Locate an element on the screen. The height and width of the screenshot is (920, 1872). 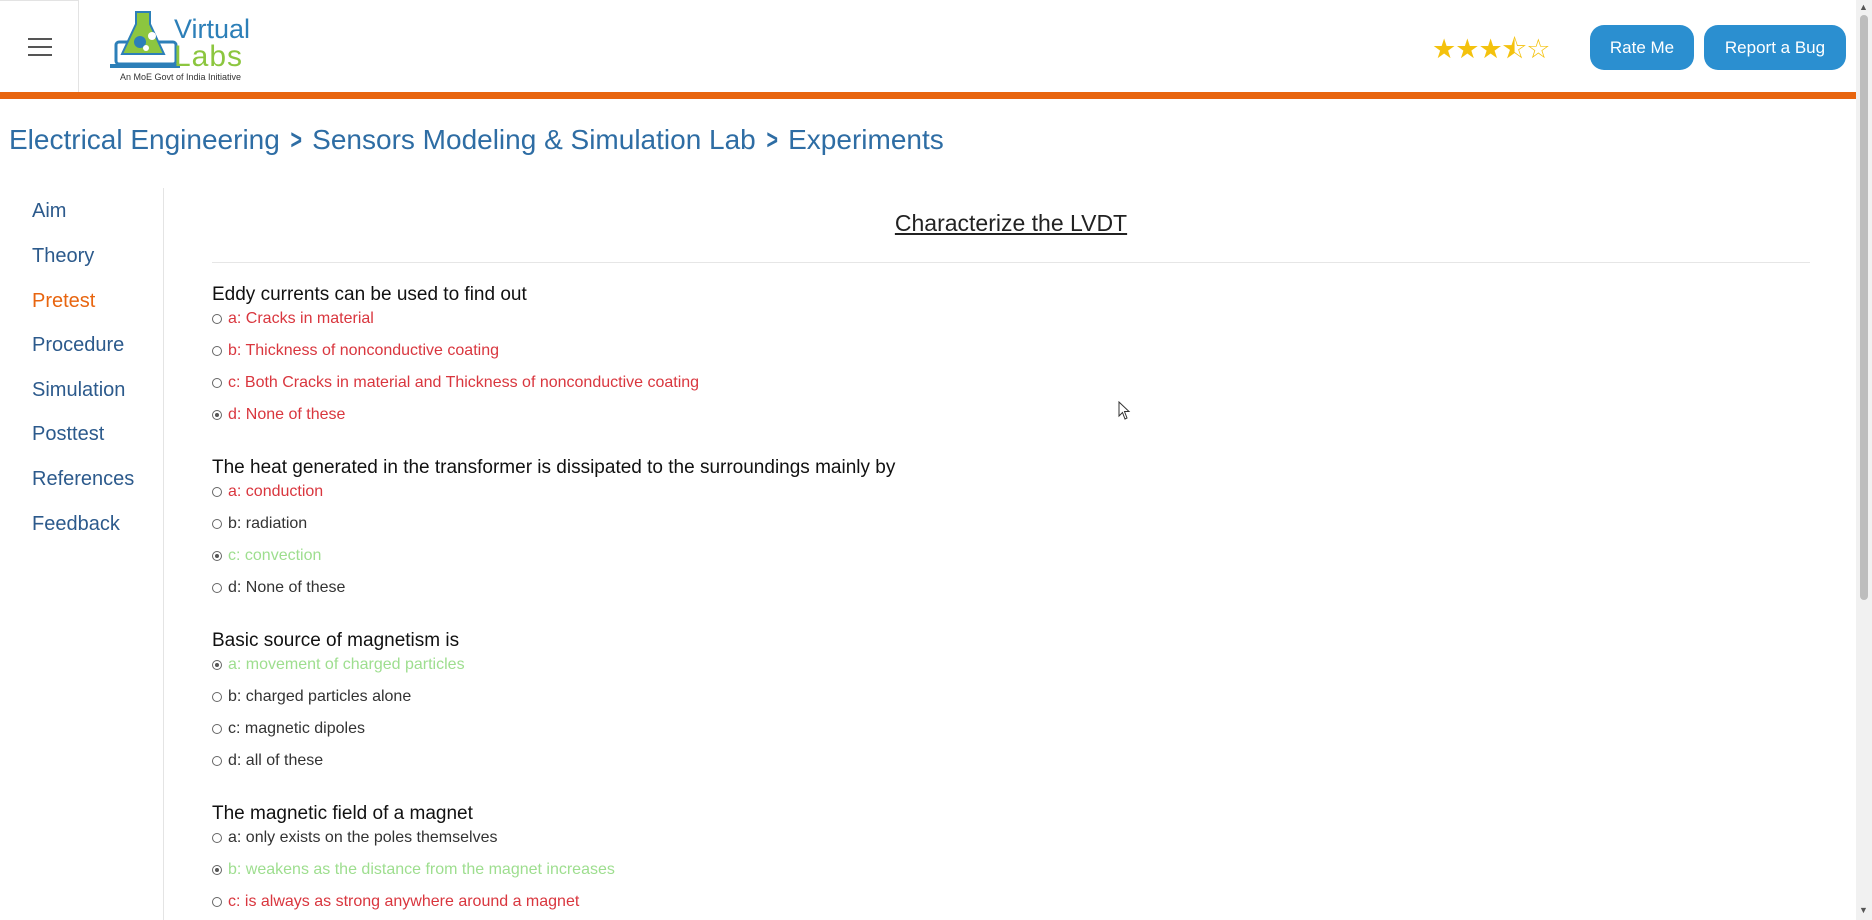
sidebar-item-simulation: Simulation is located at coordinates (78, 390).